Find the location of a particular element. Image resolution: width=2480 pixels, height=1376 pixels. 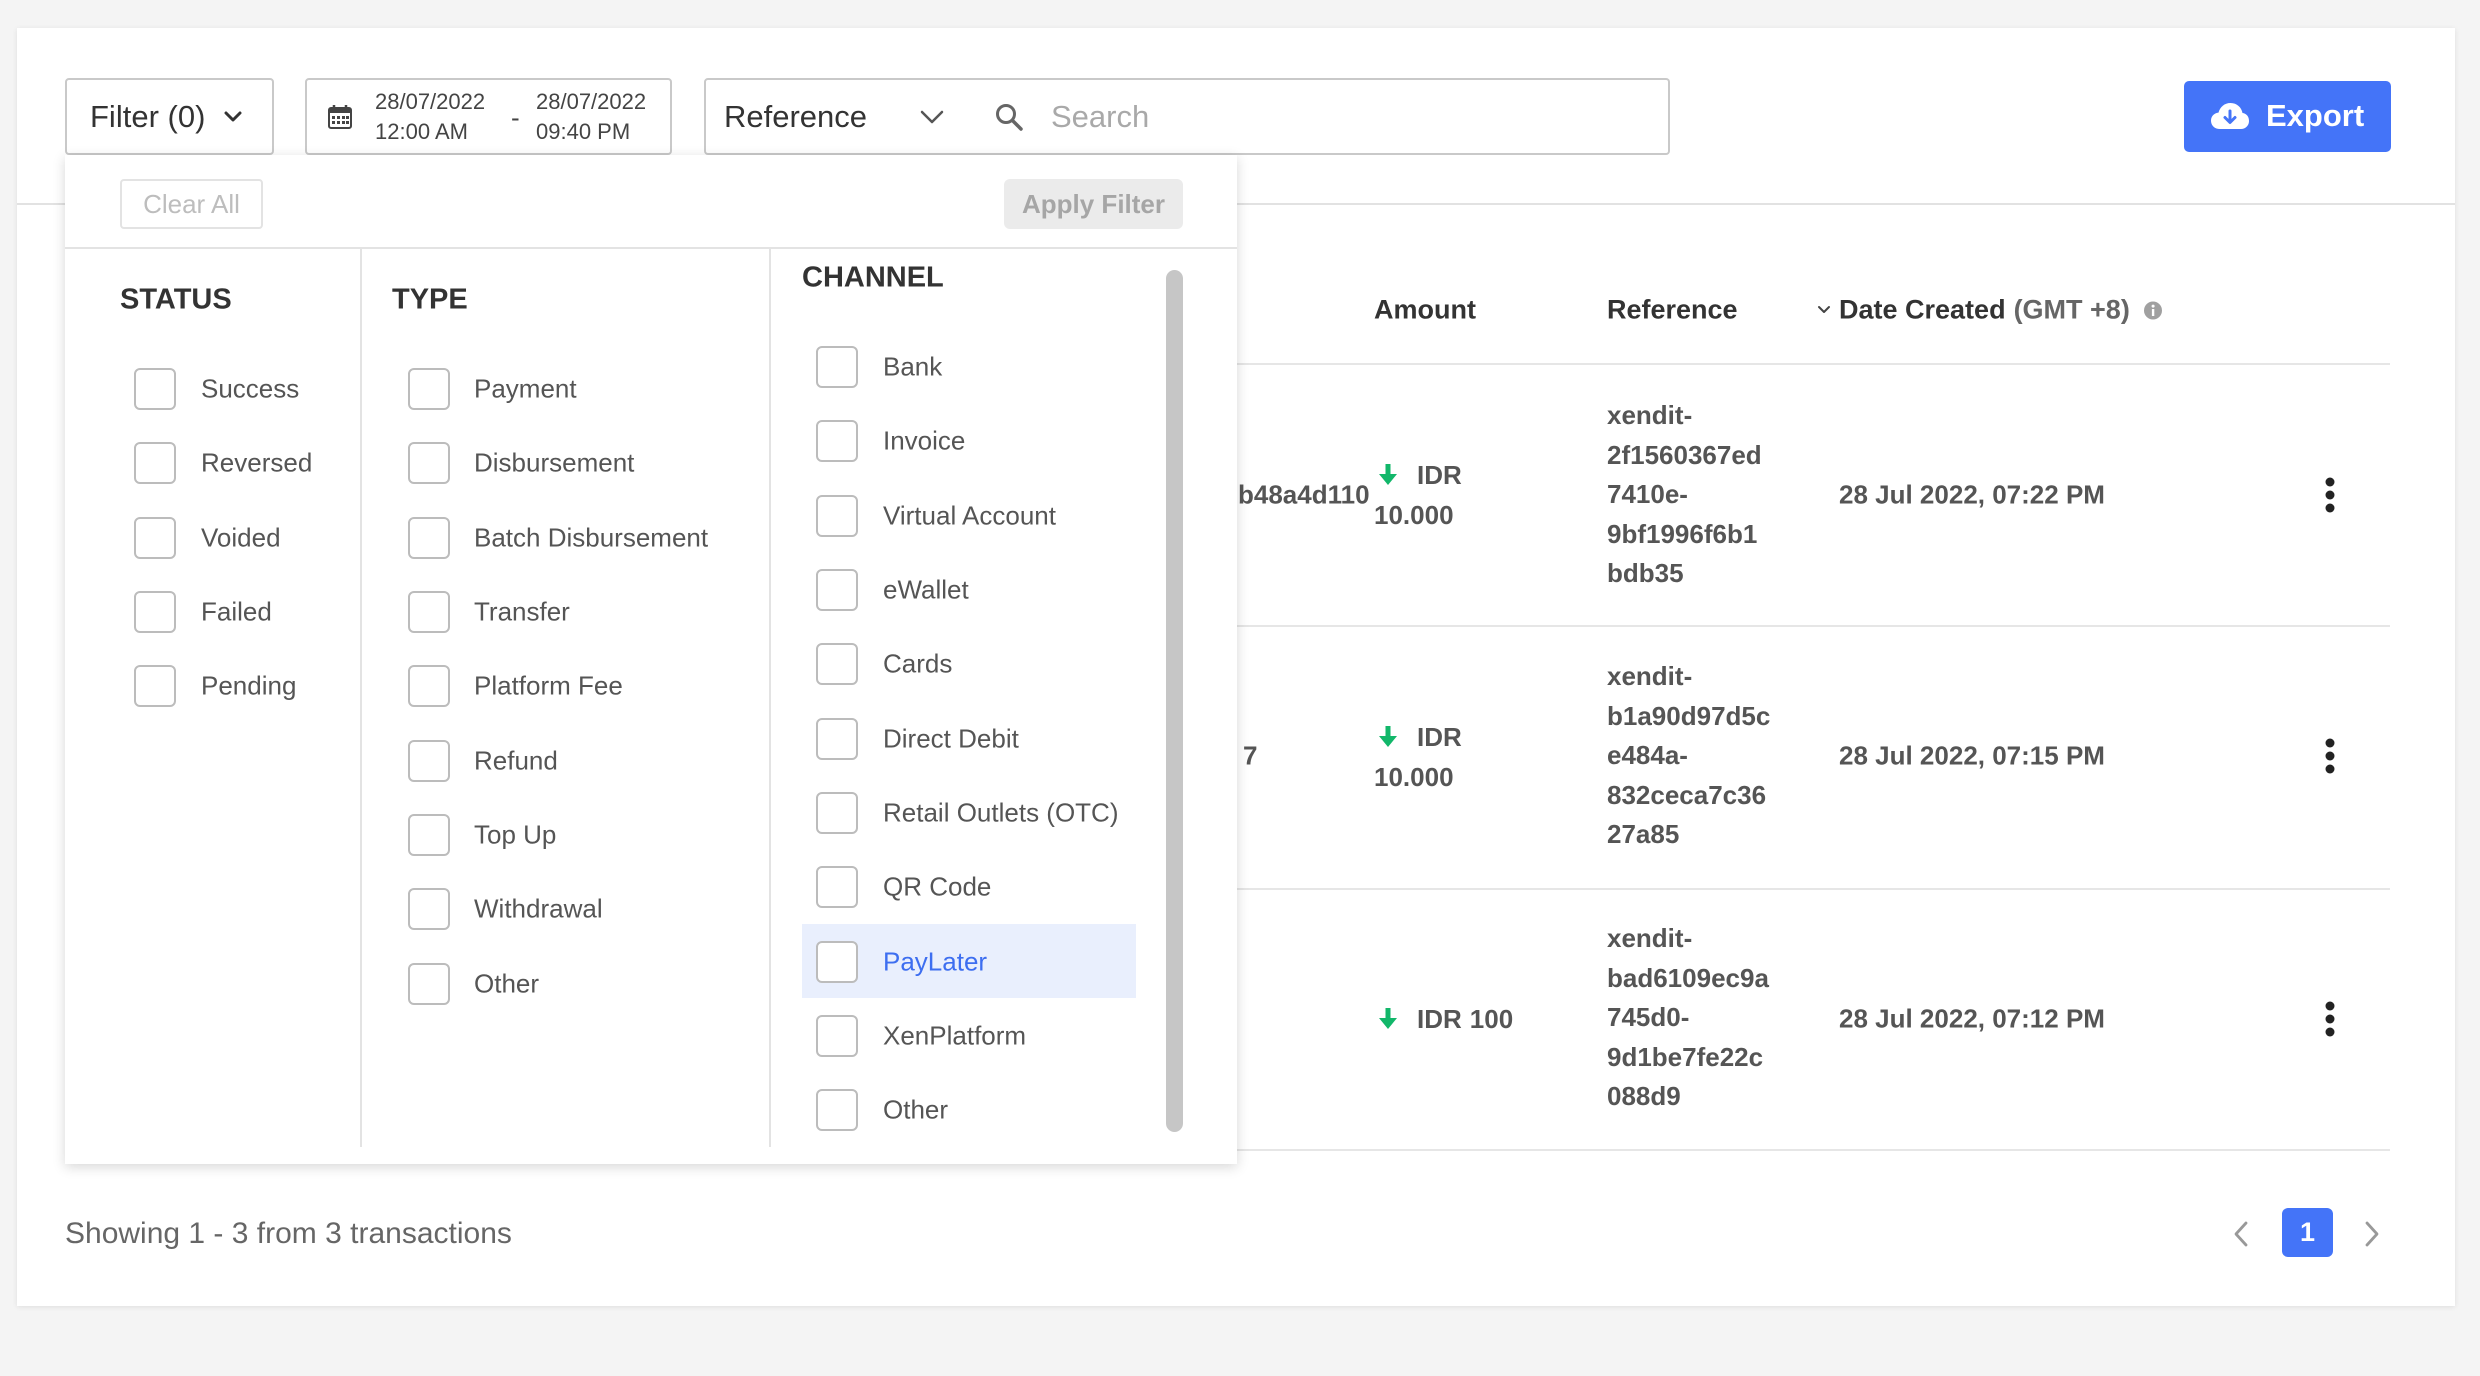

sort-desc-icon is located at coordinates (1824, 310).